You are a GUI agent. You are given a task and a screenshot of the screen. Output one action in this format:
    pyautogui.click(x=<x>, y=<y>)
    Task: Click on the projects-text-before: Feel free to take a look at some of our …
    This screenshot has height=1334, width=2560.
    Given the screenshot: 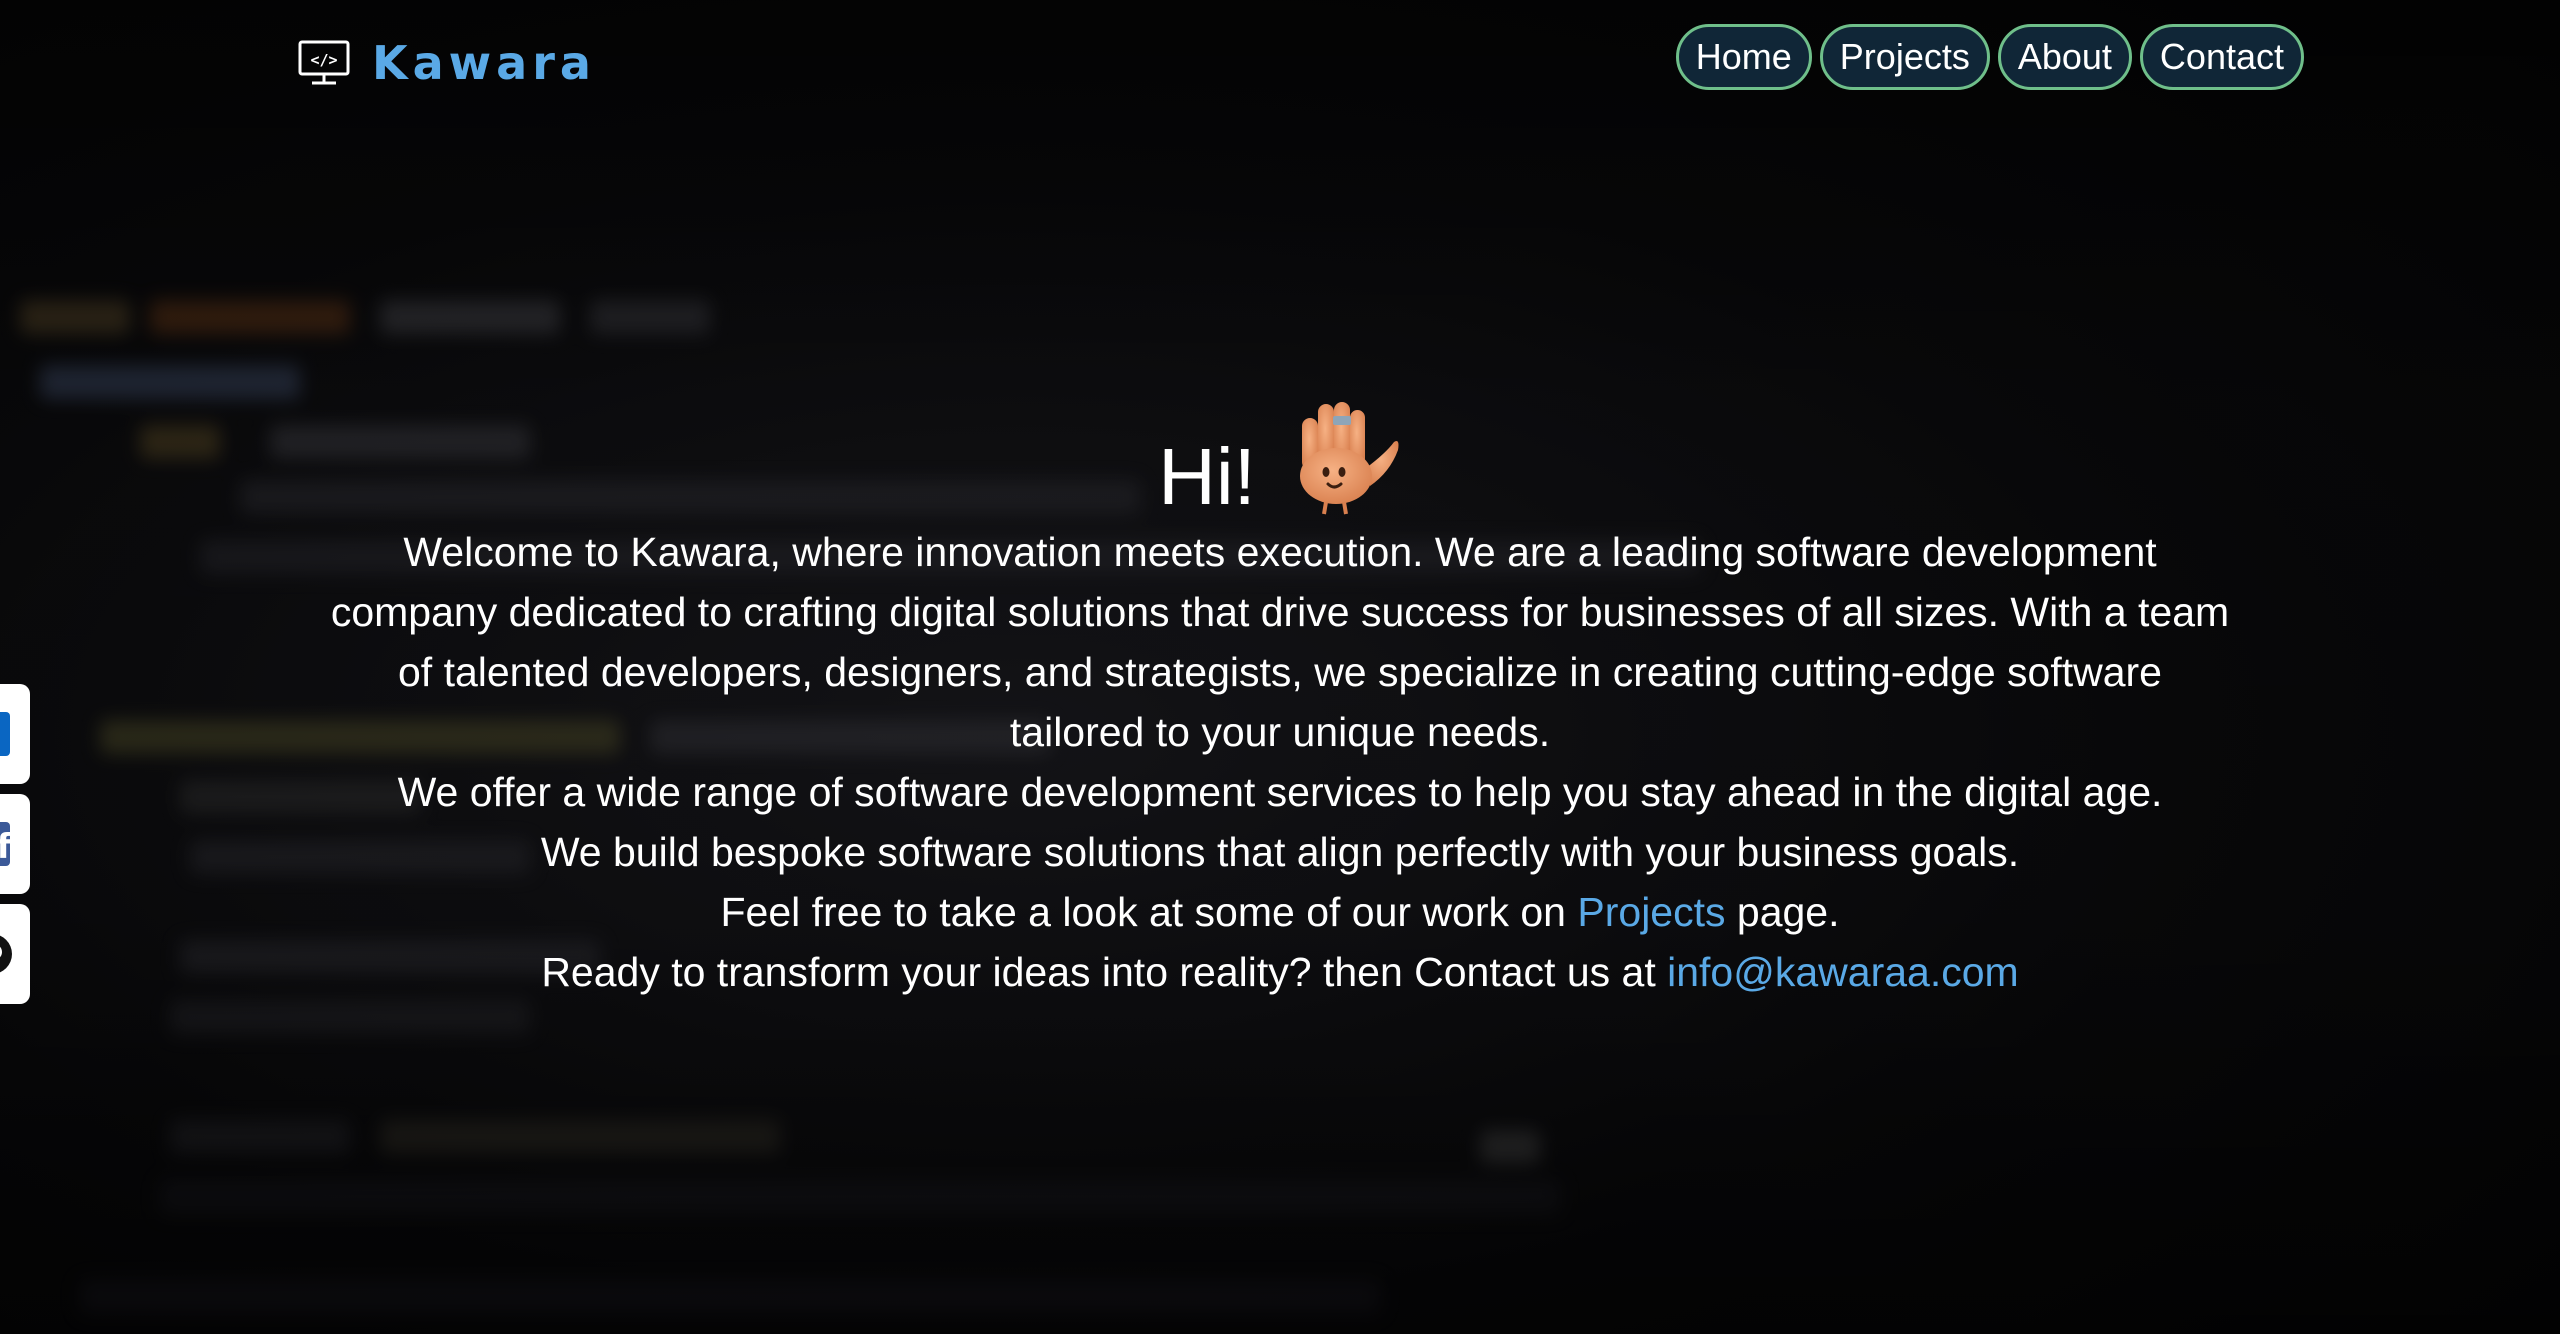 What is the action you would take?
    pyautogui.click(x=1149, y=912)
    